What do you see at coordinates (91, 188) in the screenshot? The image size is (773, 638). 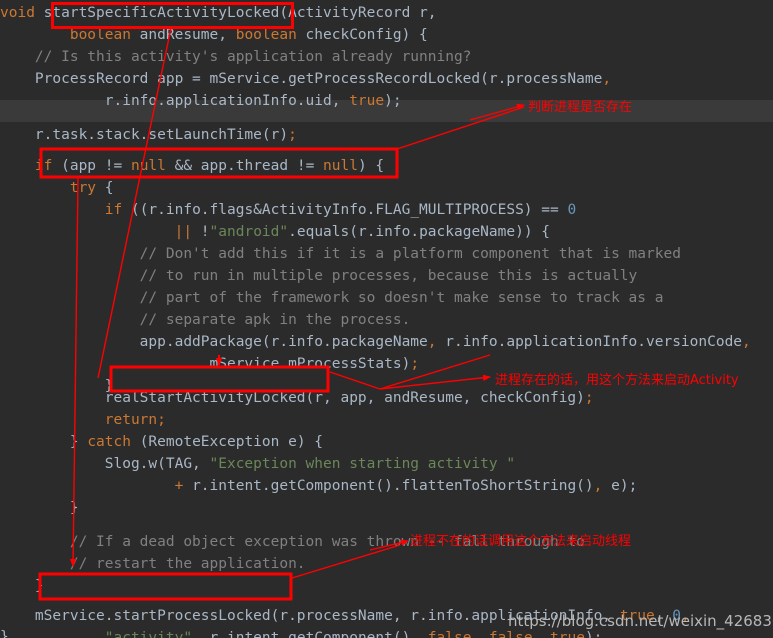 I see `code-line: try {` at bounding box center [91, 188].